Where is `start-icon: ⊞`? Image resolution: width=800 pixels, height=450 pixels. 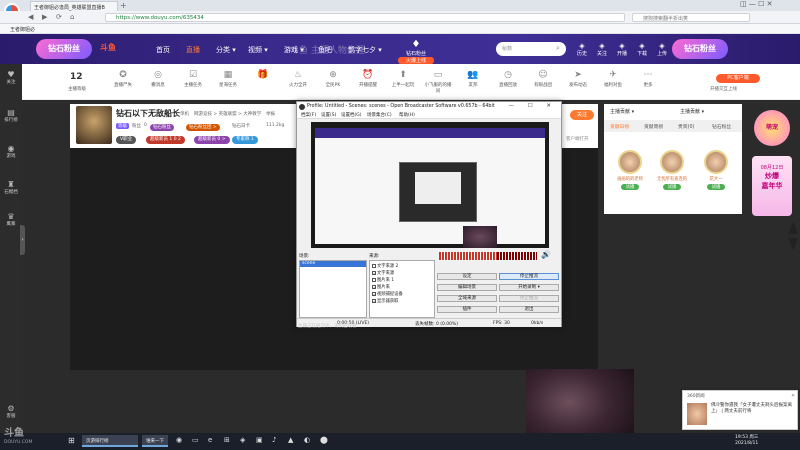 start-icon: ⊞ is located at coordinates (71, 440).